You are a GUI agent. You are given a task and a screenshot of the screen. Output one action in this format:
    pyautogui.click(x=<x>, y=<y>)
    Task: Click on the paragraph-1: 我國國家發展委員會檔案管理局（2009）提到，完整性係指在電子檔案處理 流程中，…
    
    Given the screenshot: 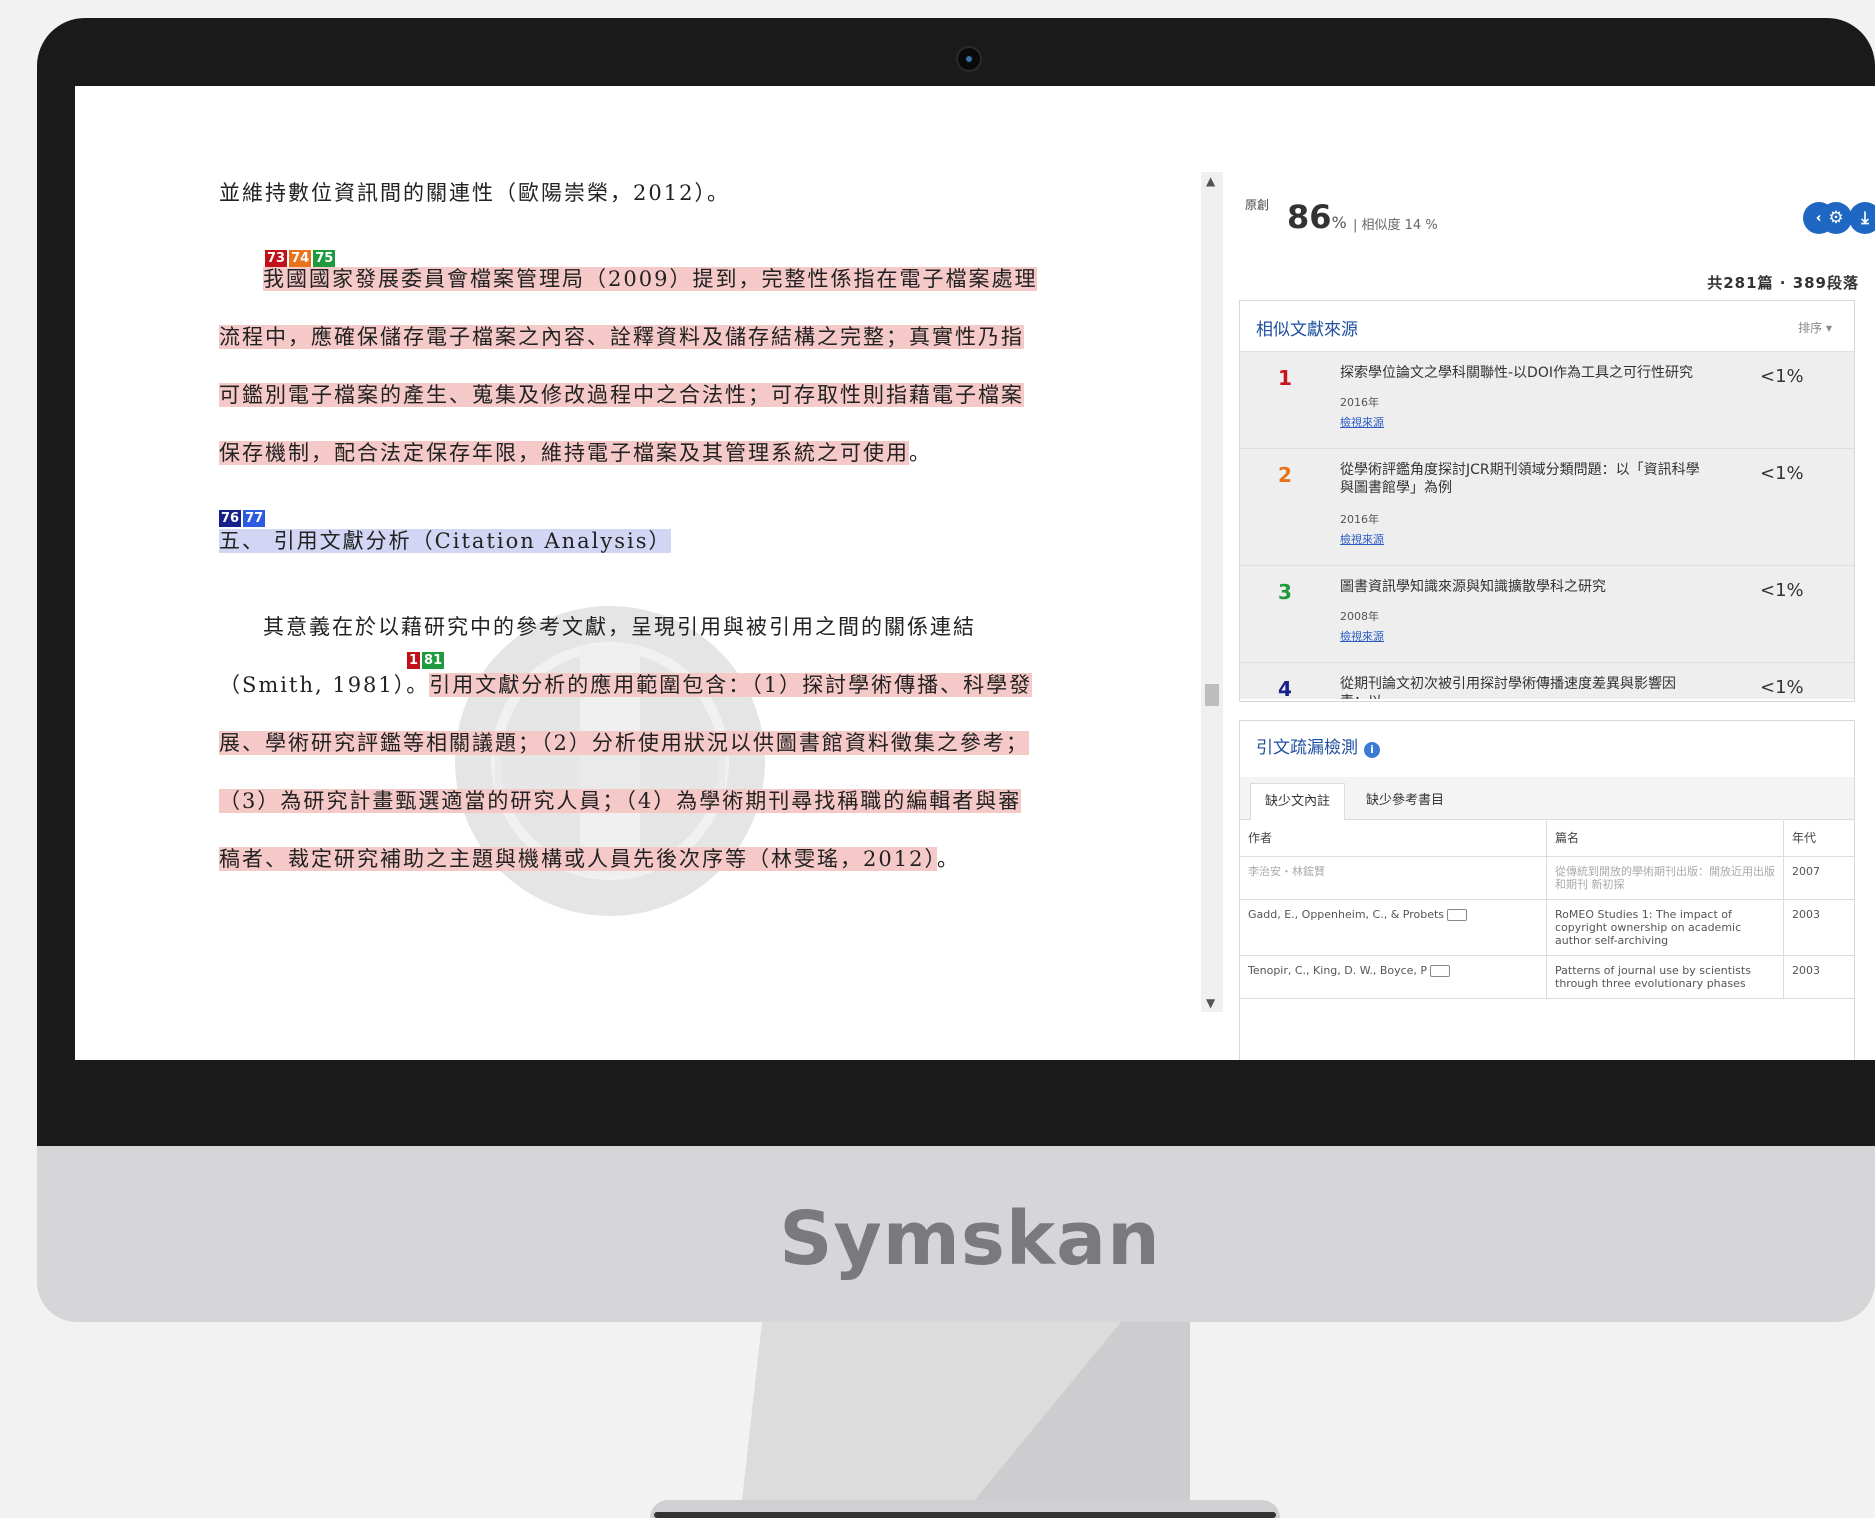 What is the action you would take?
    pyautogui.click(x=628, y=366)
    